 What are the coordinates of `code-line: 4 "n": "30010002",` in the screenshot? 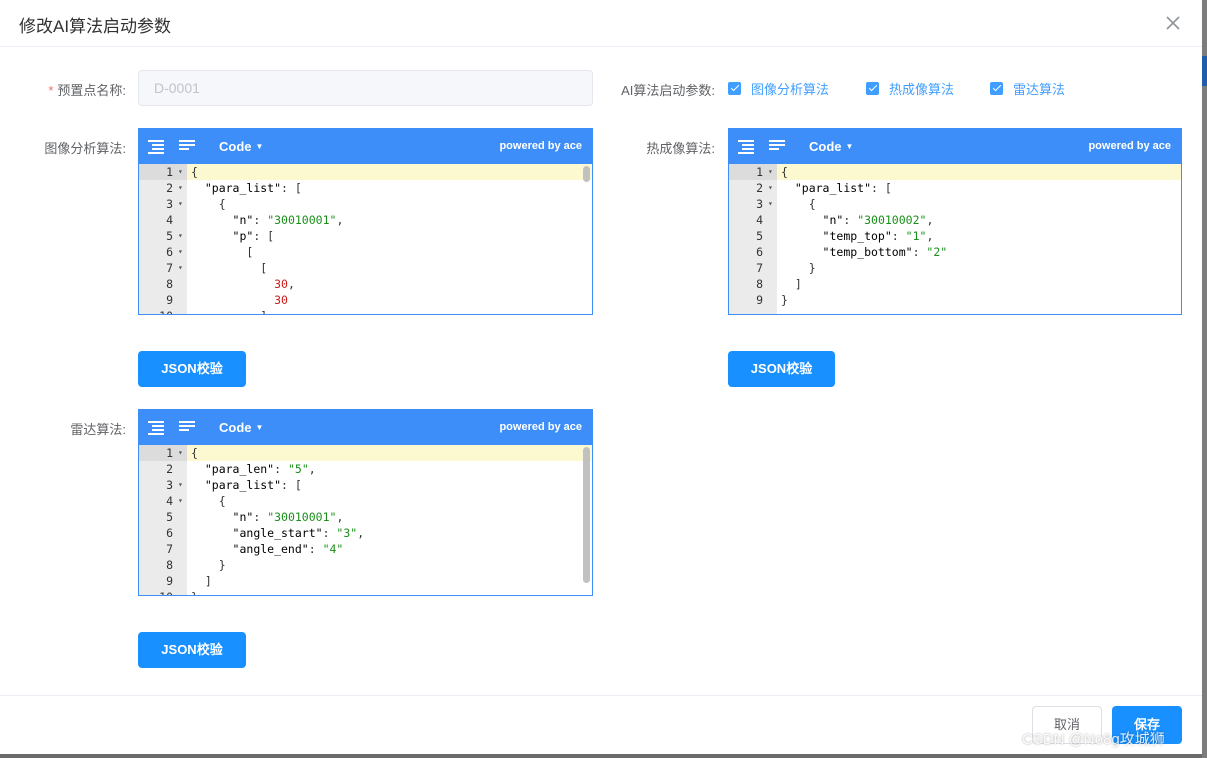 It's located at (845, 220).